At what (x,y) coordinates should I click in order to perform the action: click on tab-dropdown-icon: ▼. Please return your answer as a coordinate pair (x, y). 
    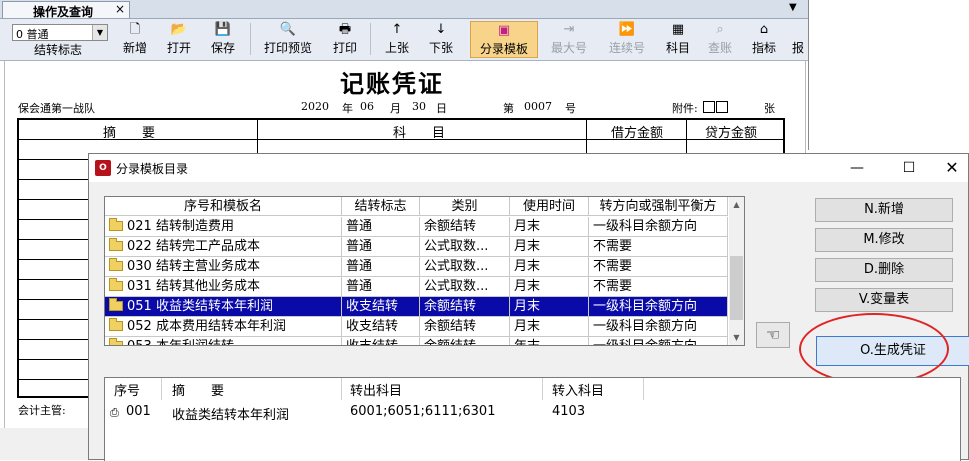
    Looking at the image, I should click on (793, 7).